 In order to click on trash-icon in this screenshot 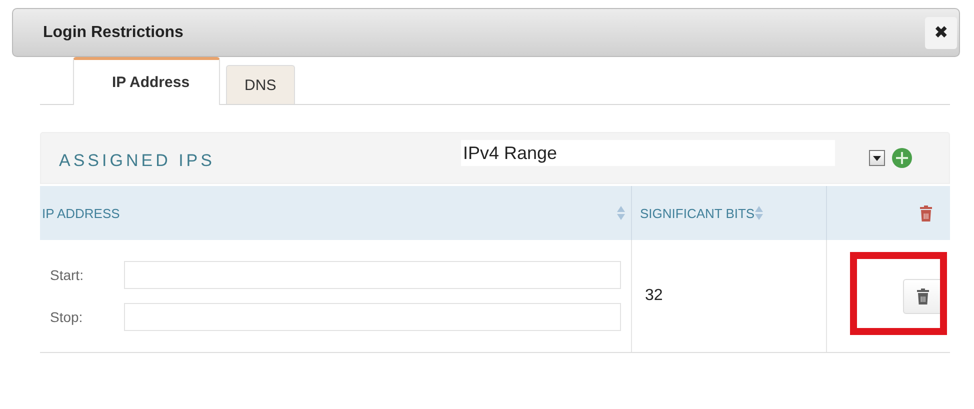, I will do `click(923, 296)`.